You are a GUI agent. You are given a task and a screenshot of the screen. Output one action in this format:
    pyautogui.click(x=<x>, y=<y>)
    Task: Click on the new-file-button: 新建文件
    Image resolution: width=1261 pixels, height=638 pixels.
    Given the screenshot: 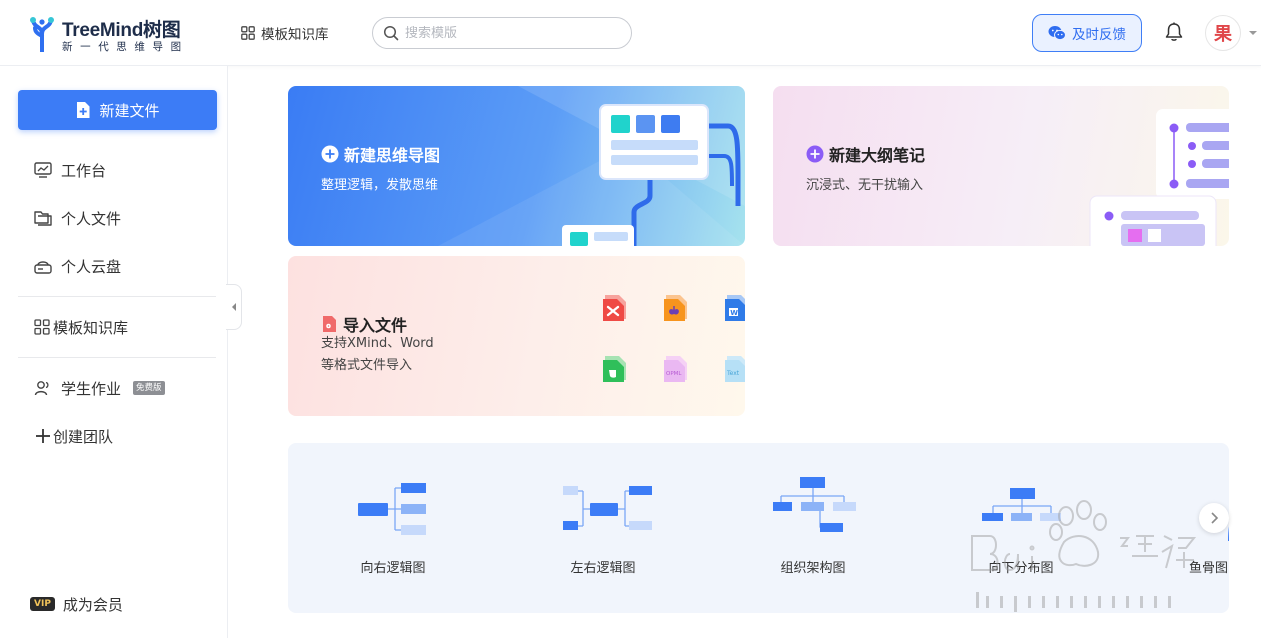 What is the action you would take?
    pyautogui.click(x=117, y=110)
    